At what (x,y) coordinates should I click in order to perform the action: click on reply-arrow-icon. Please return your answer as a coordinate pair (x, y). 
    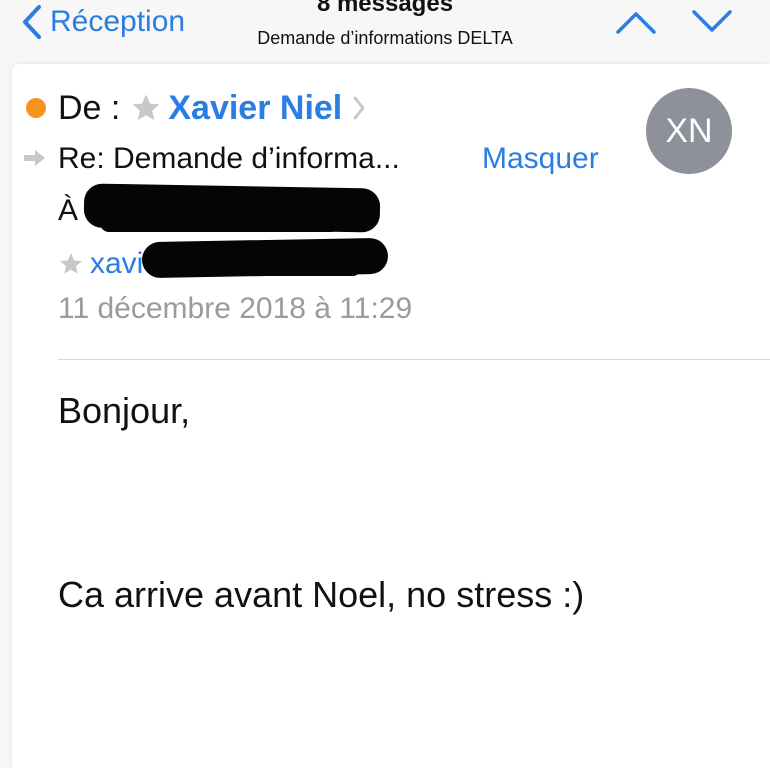
    Looking at the image, I should click on (34, 158).